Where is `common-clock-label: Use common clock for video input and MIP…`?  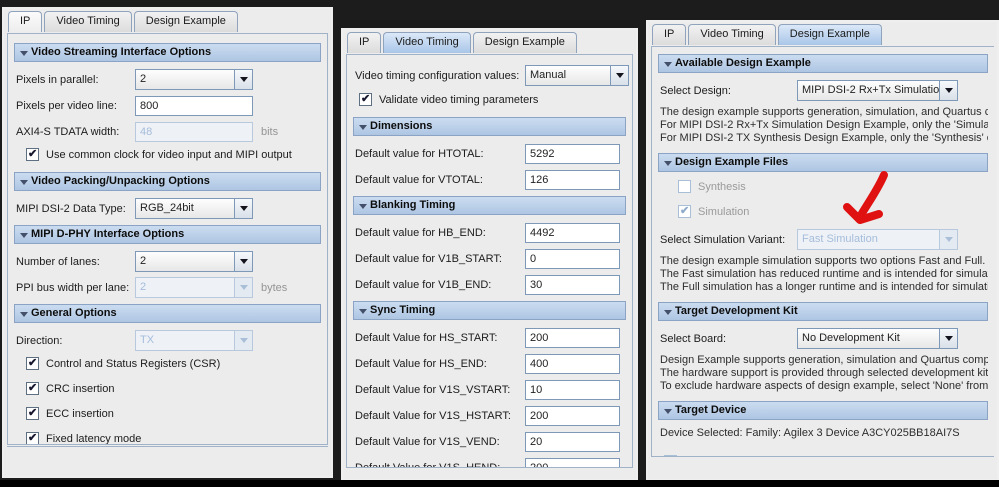 common-clock-label: Use common clock for video input and MIP… is located at coordinates (169, 154).